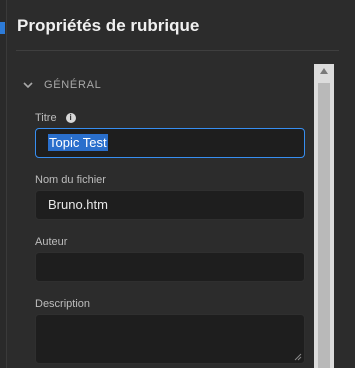  I want to click on panel-title: Propriétés de rubrique, so click(108, 25).